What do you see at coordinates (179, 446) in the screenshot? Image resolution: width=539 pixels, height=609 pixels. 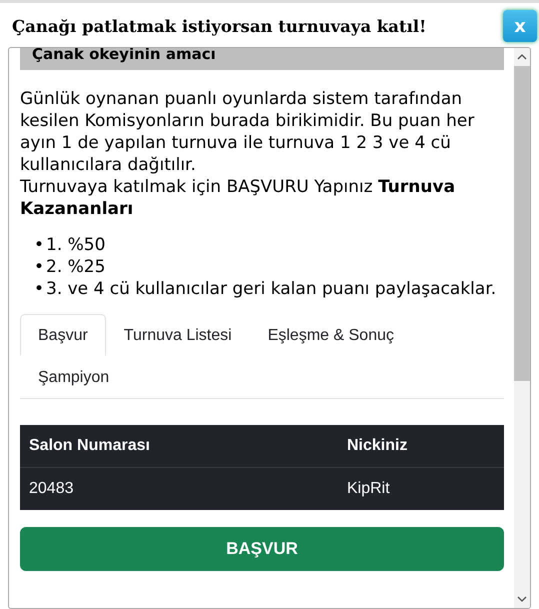 I see `column-header: Salon Numarası` at bounding box center [179, 446].